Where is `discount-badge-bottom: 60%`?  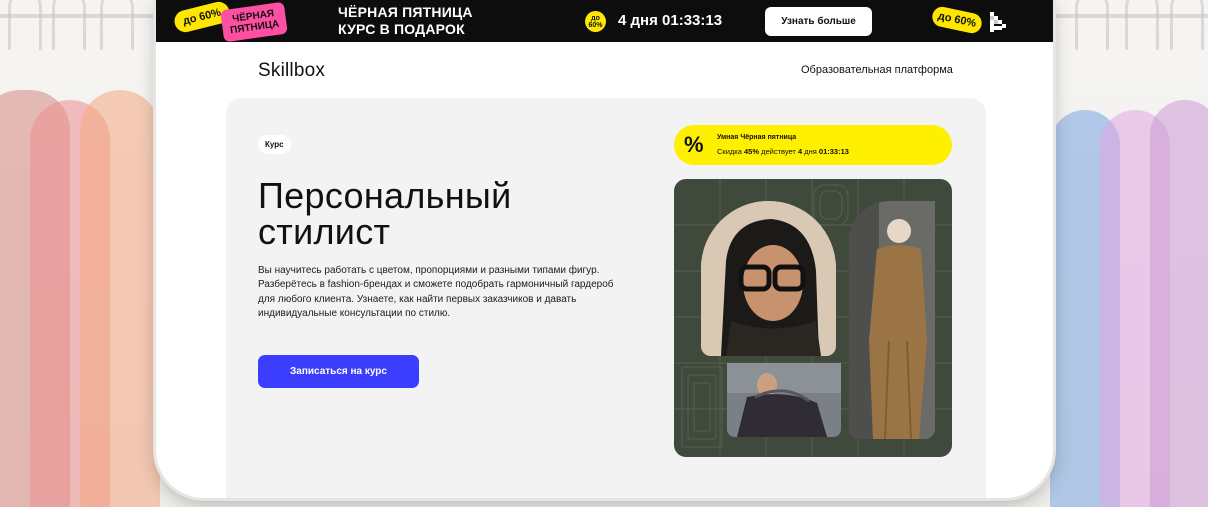
discount-badge-bottom: 60% is located at coordinates (595, 25).